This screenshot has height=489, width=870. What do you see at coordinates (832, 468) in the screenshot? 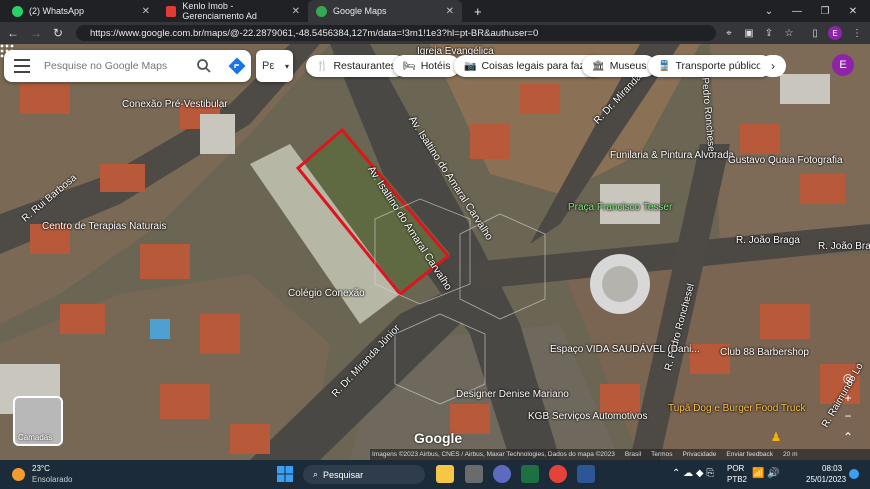
I see `clock-time: 08:03` at bounding box center [832, 468].